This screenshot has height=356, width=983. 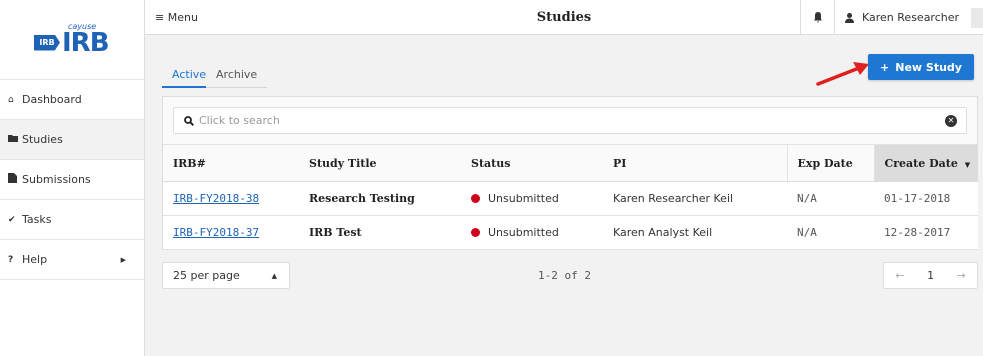 What do you see at coordinates (885, 67) in the screenshot?
I see `plus-icon: +` at bounding box center [885, 67].